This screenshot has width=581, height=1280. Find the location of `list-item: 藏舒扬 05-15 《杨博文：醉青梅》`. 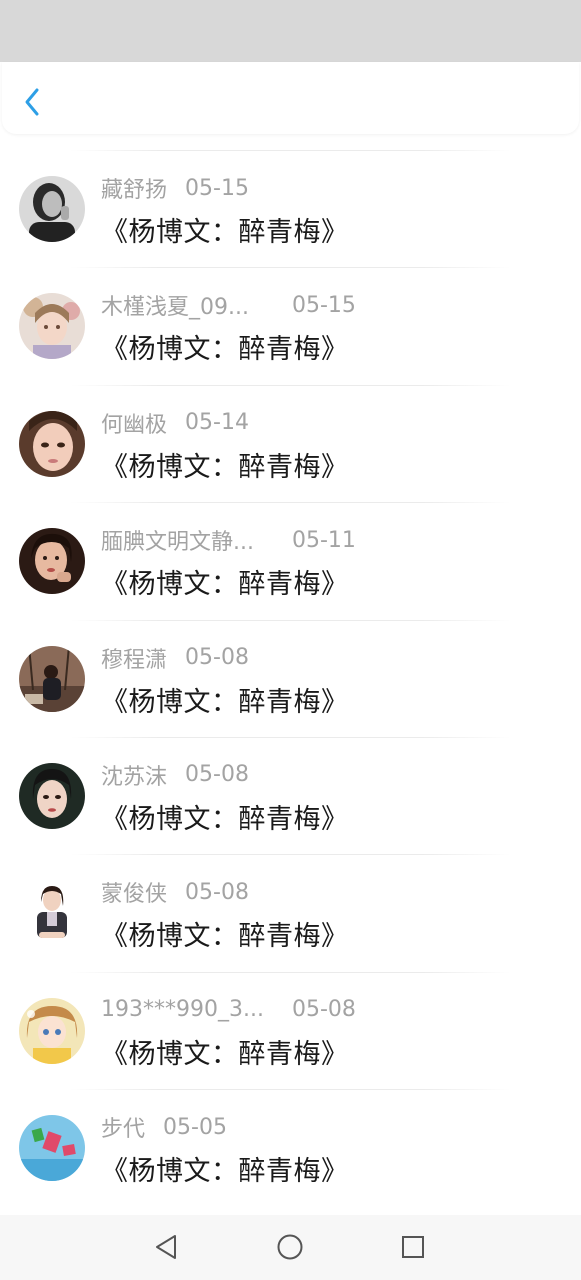

list-item: 藏舒扬 05-15 《杨博文：醉青梅》 is located at coordinates (290, 208).